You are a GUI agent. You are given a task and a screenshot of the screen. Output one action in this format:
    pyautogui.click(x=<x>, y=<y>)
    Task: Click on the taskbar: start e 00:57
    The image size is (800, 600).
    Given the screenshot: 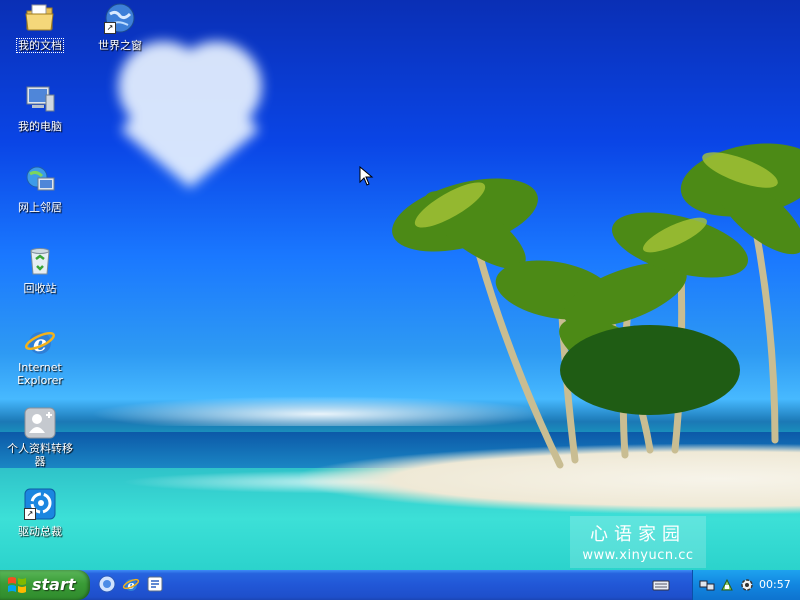 What is the action you would take?
    pyautogui.click(x=400, y=585)
    